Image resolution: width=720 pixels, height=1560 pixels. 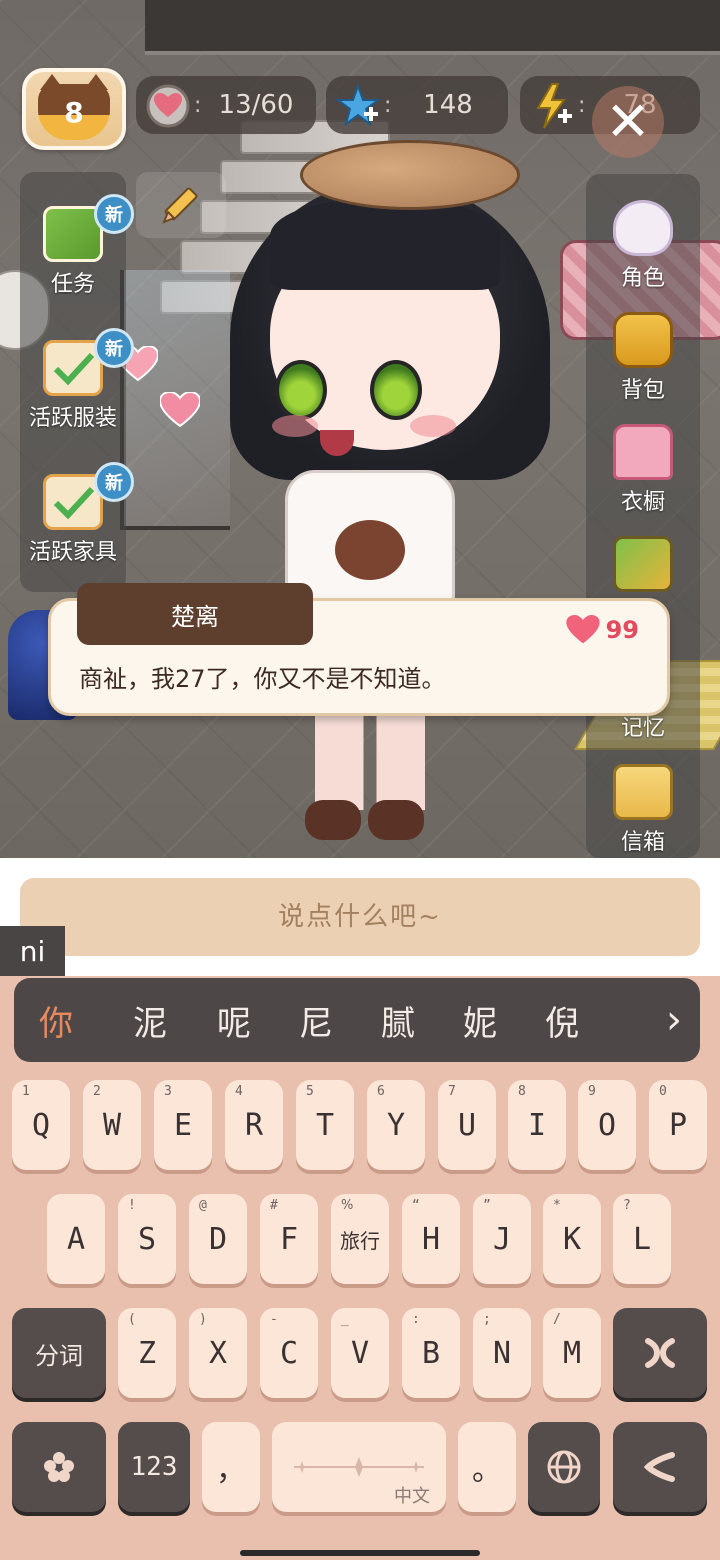 I want to click on hearts-counter: : 13/60, so click(x=226, y=105).